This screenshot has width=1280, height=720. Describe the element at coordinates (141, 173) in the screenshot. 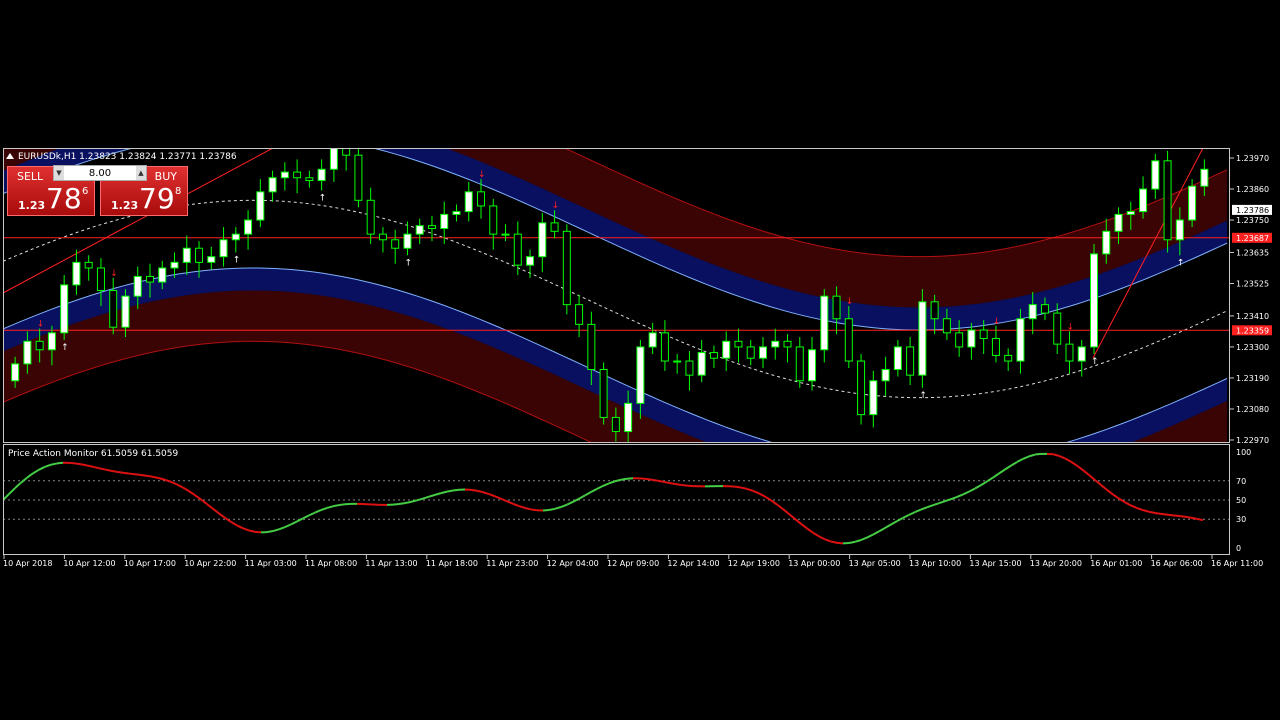

I see `lot-increase-icon: ▲` at that location.